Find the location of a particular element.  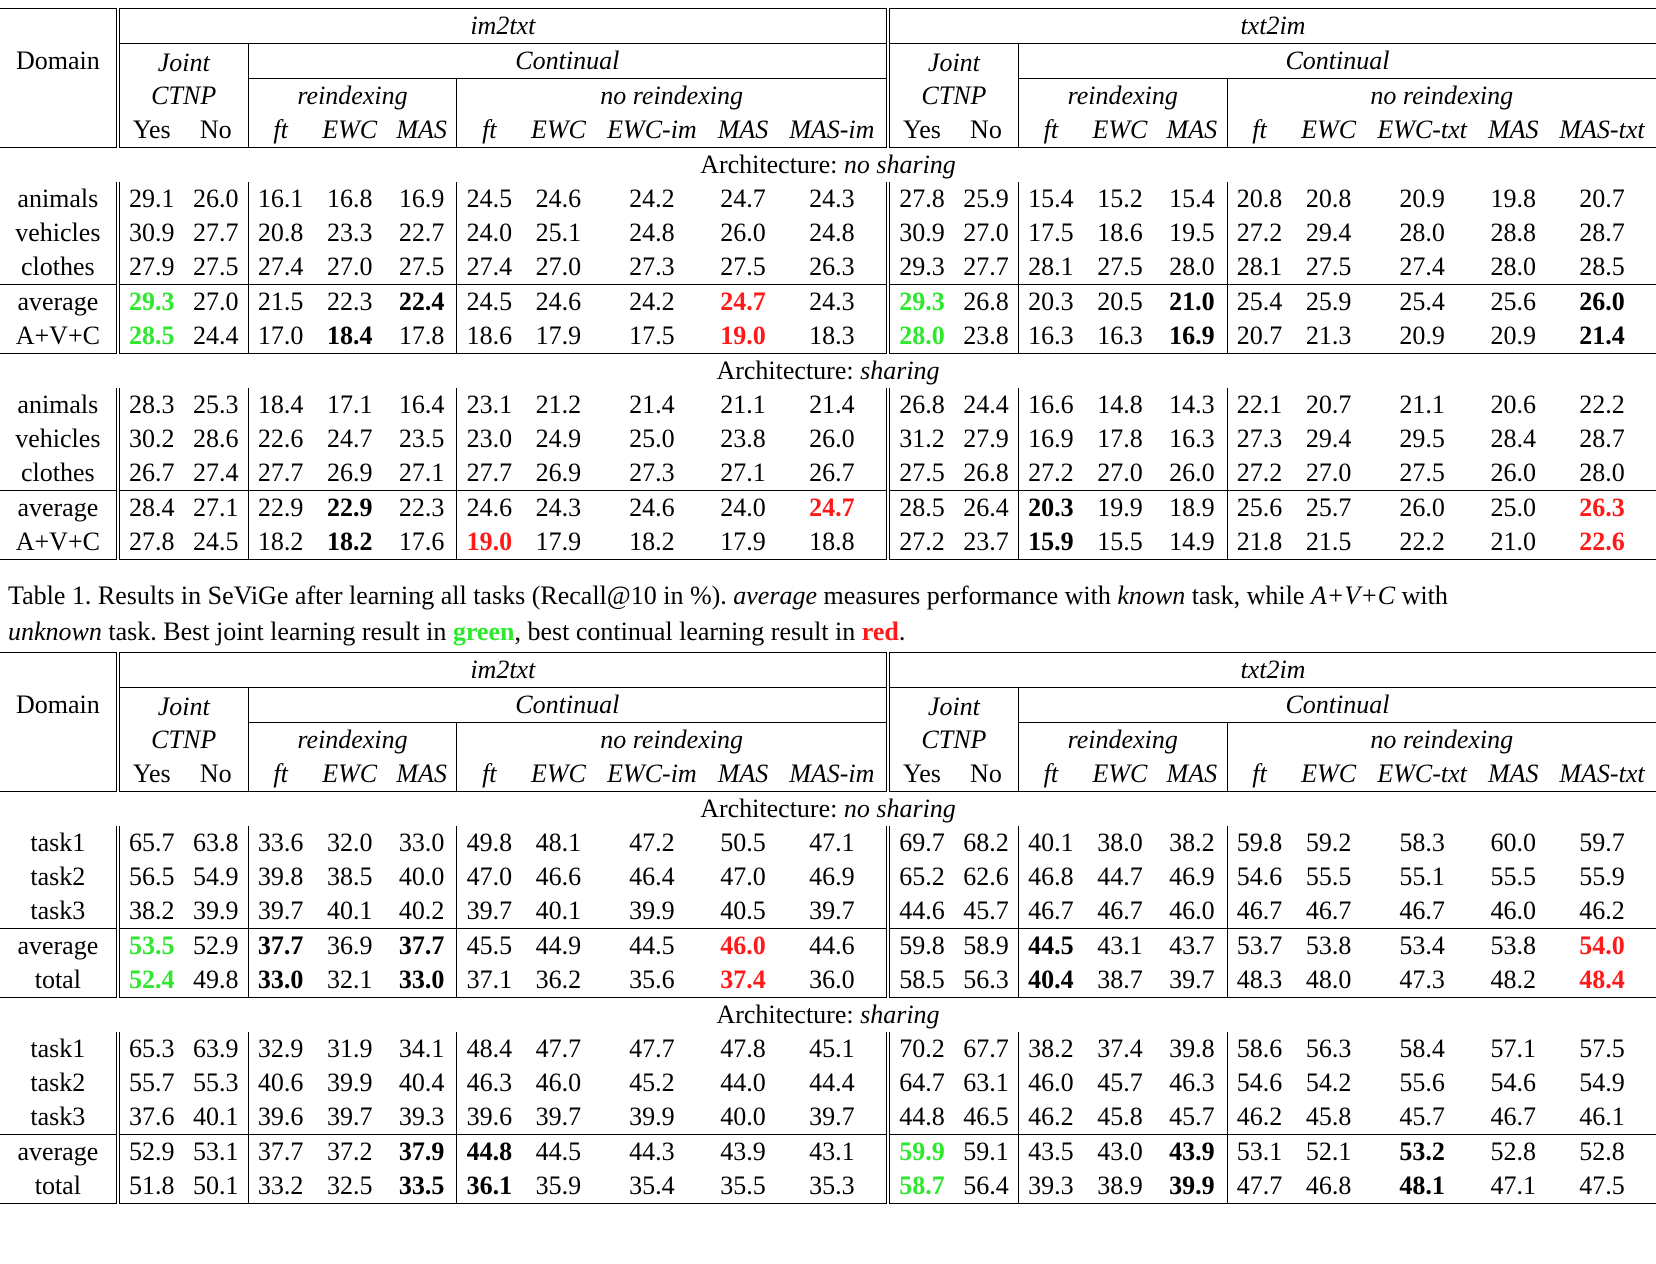

table-cell: 15.4 is located at coordinates (1192, 198).